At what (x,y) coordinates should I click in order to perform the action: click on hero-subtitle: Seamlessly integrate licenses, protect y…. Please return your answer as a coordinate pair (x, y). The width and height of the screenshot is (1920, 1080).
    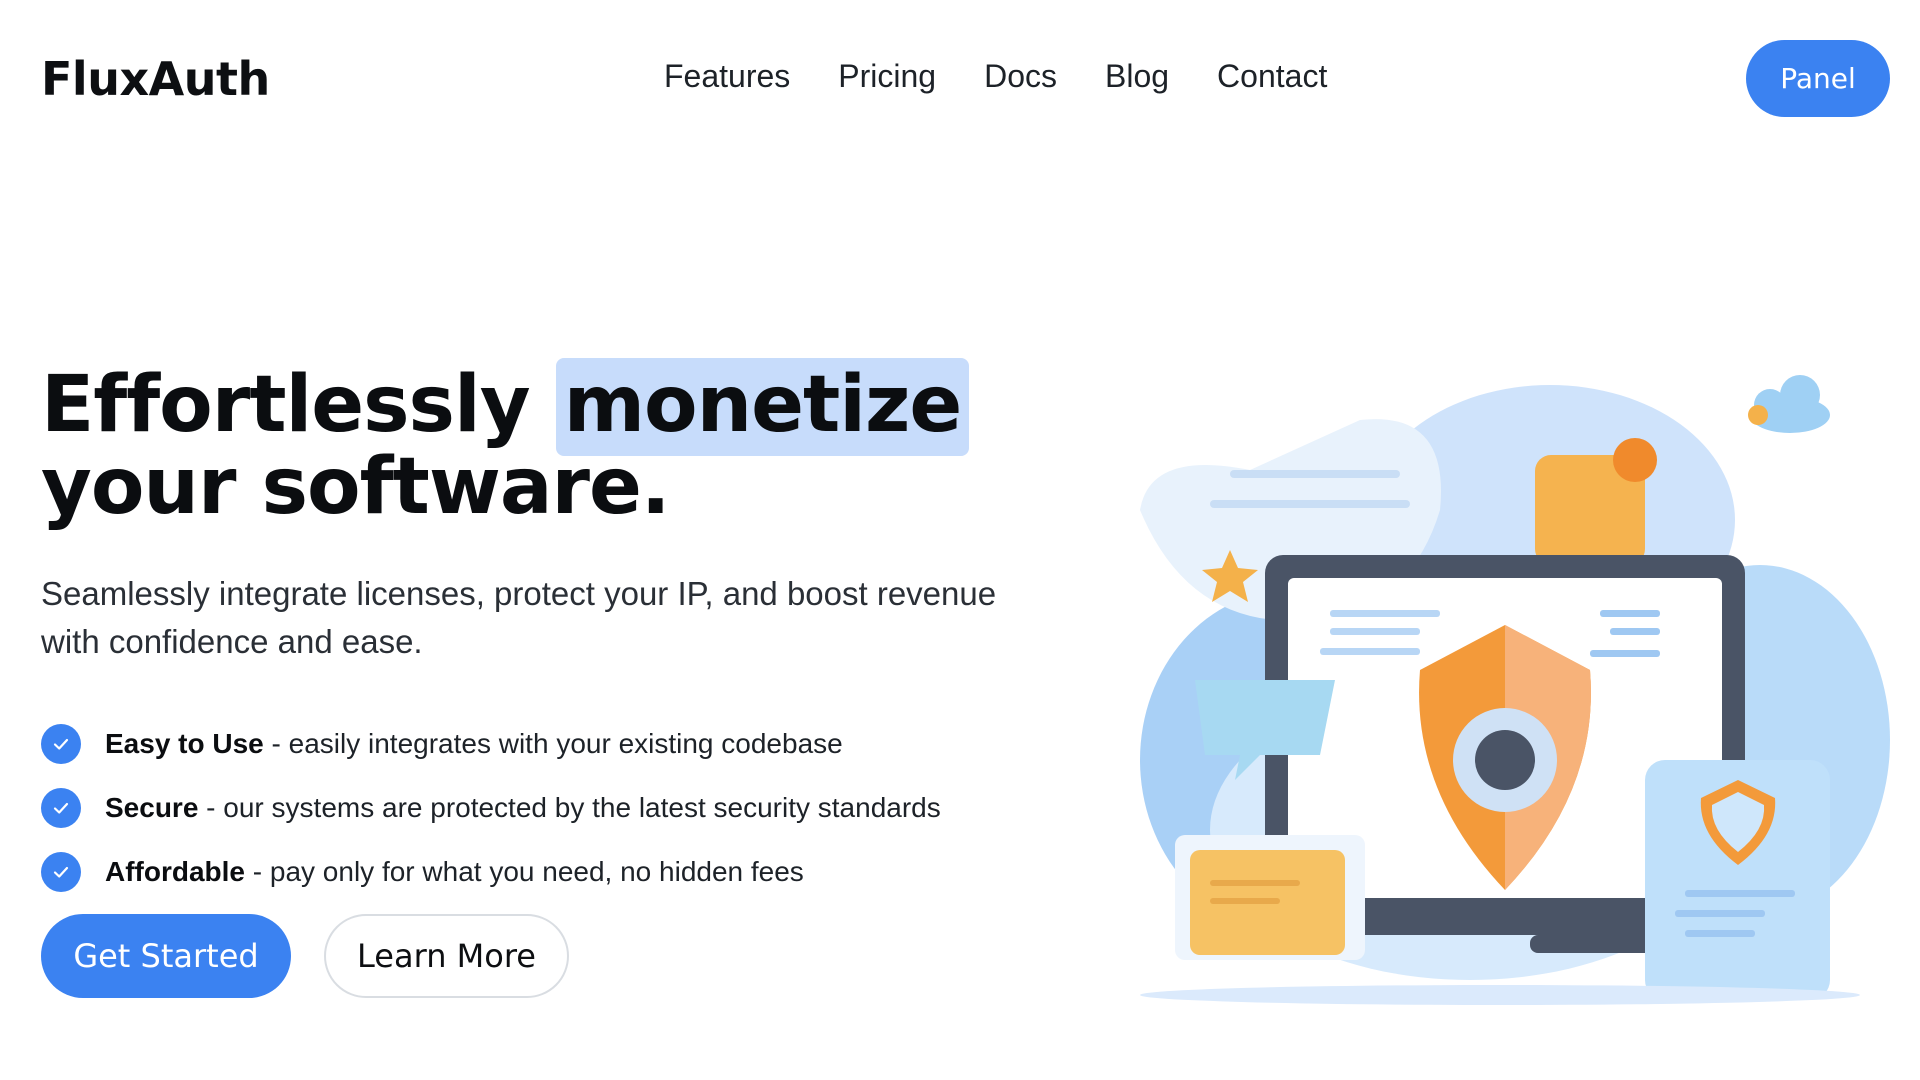
    Looking at the image, I should click on (519, 617).